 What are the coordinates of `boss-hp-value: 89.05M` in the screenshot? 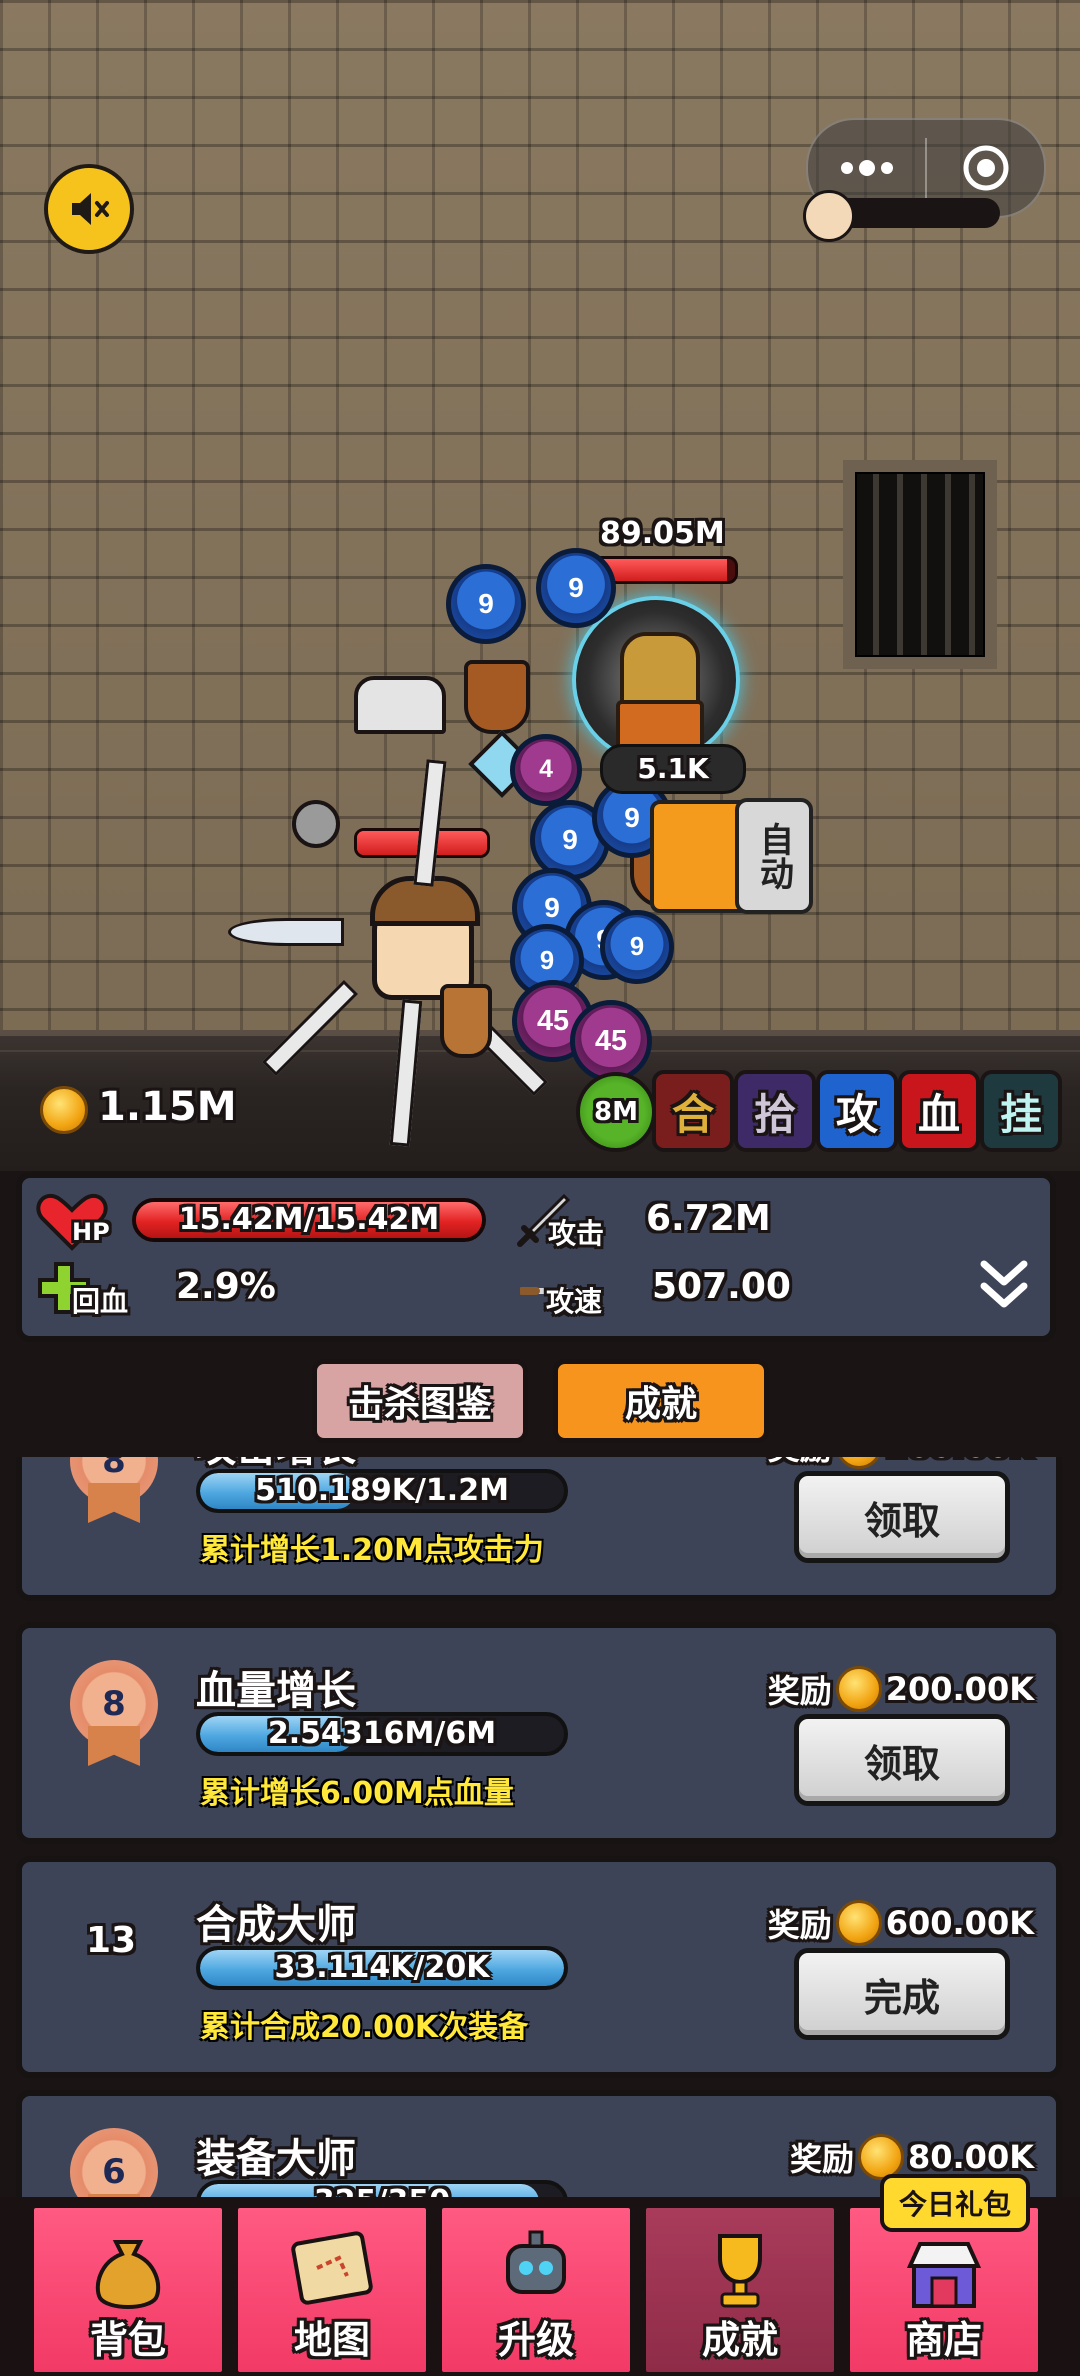 It's located at (662, 533).